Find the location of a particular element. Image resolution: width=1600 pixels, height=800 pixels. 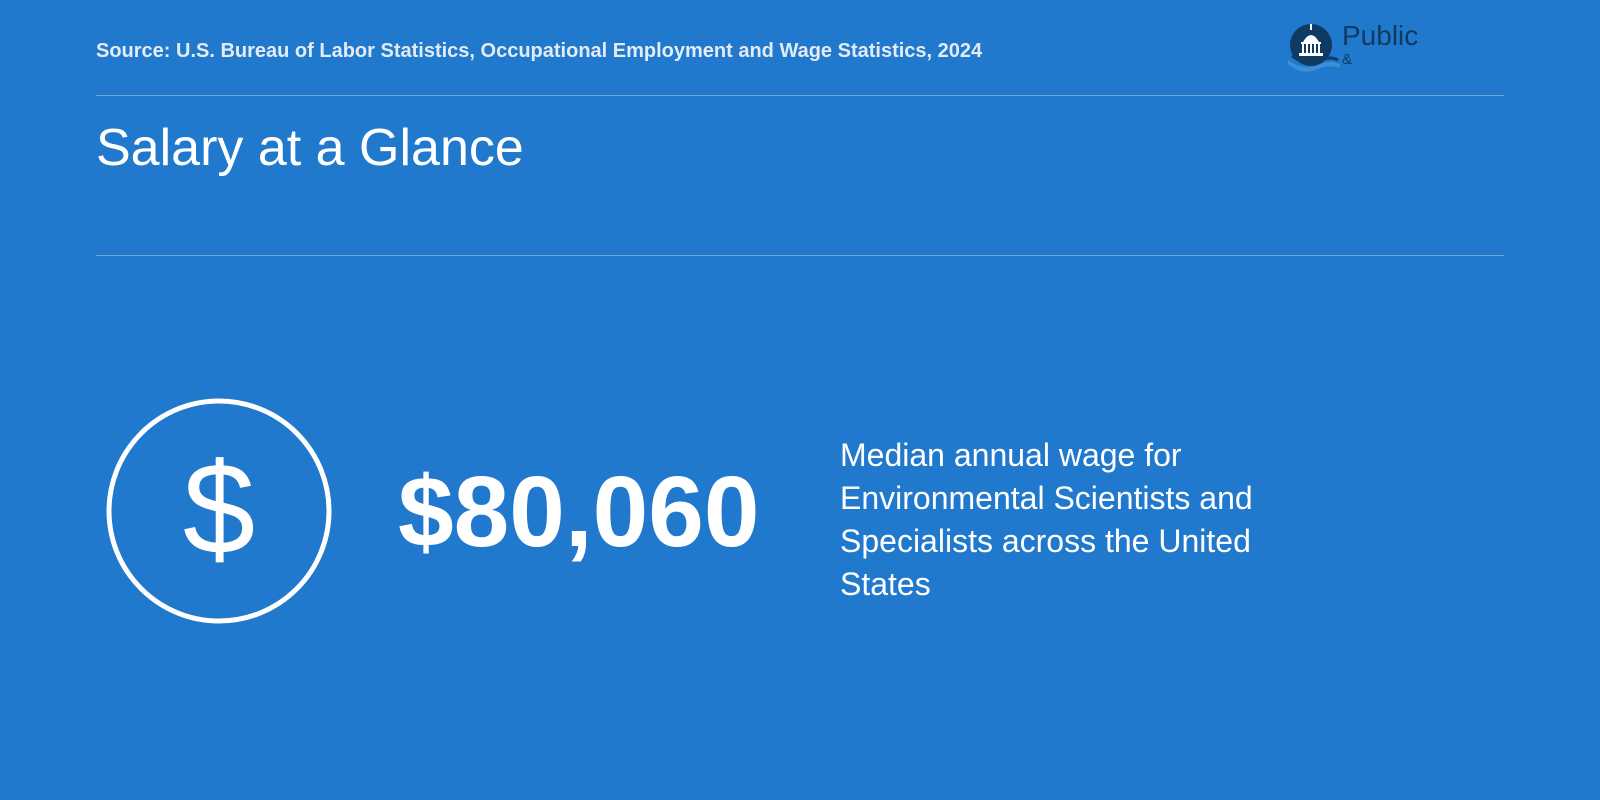

page-title: Salary at a Glance is located at coordinates (310, 148).